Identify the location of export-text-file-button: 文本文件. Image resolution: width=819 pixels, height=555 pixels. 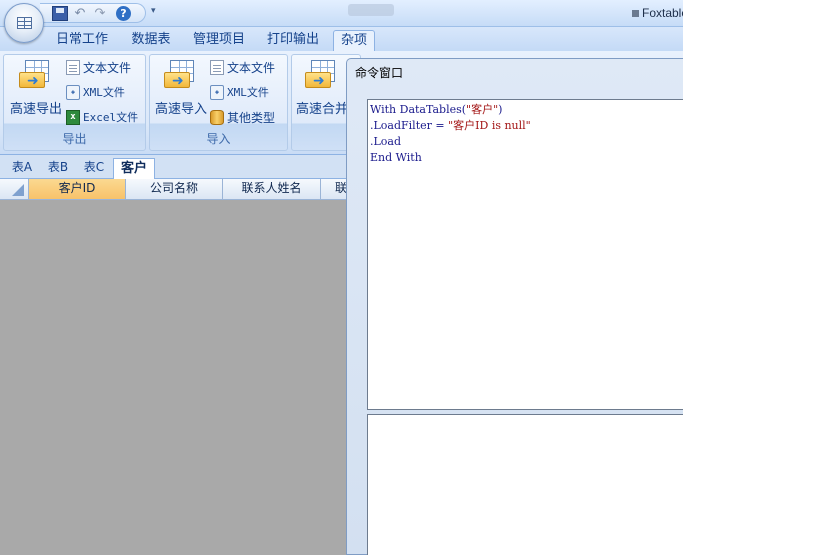
(98, 68).